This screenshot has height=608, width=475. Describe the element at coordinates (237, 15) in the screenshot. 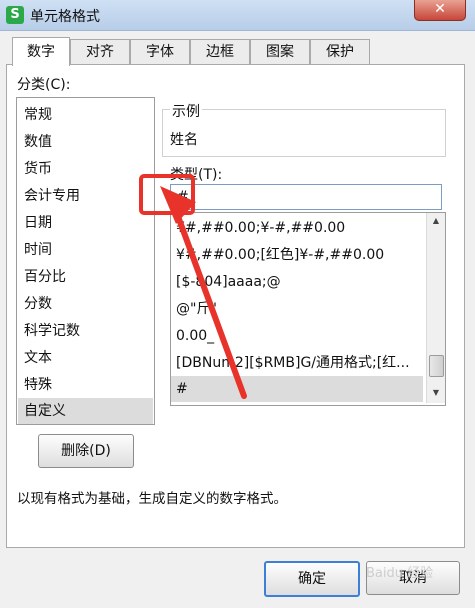

I see `title-bar: S 单元格格式 ✕` at that location.